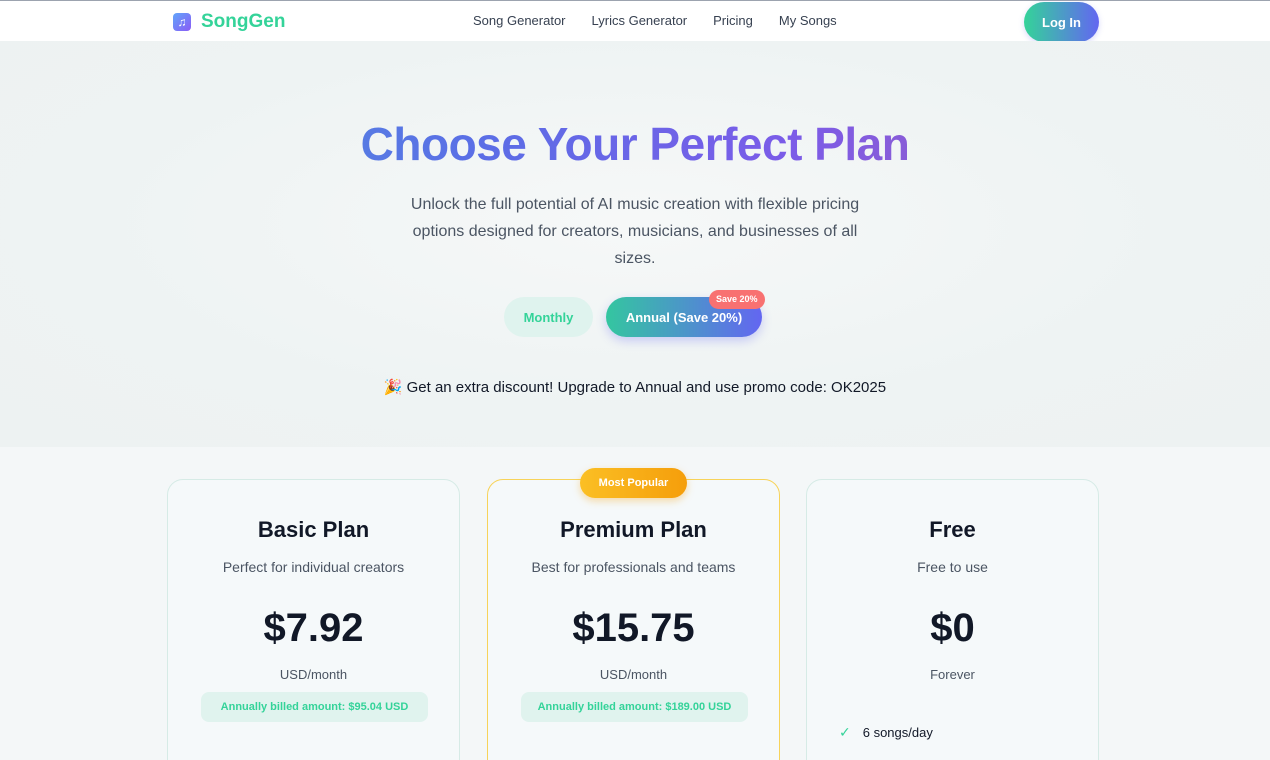  What do you see at coordinates (313, 628) in the screenshot?
I see `plan-price: $7.92` at bounding box center [313, 628].